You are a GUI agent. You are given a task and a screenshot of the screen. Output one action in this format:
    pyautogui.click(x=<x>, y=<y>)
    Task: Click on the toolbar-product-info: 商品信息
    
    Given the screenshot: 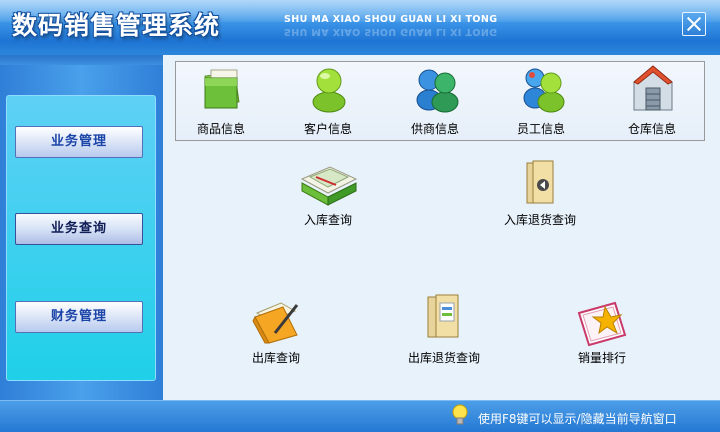 What is the action you would take?
    pyautogui.click(x=221, y=101)
    